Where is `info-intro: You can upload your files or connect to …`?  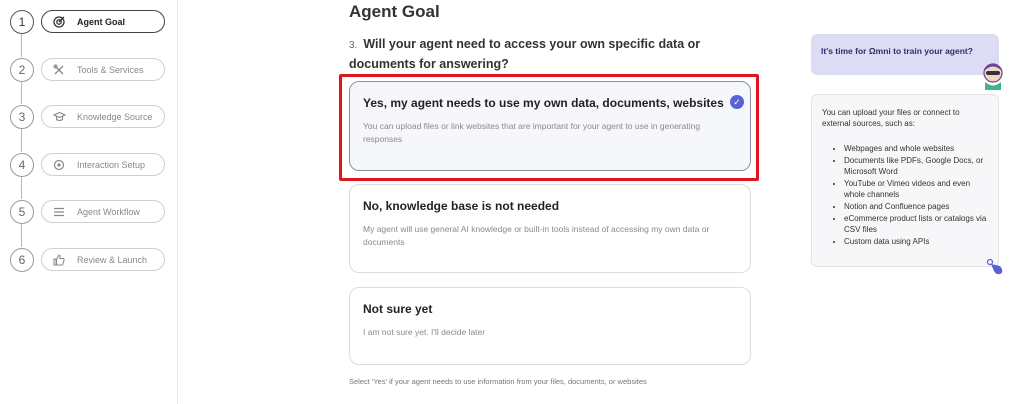 info-intro: You can upload your files or connect to … is located at coordinates (891, 118).